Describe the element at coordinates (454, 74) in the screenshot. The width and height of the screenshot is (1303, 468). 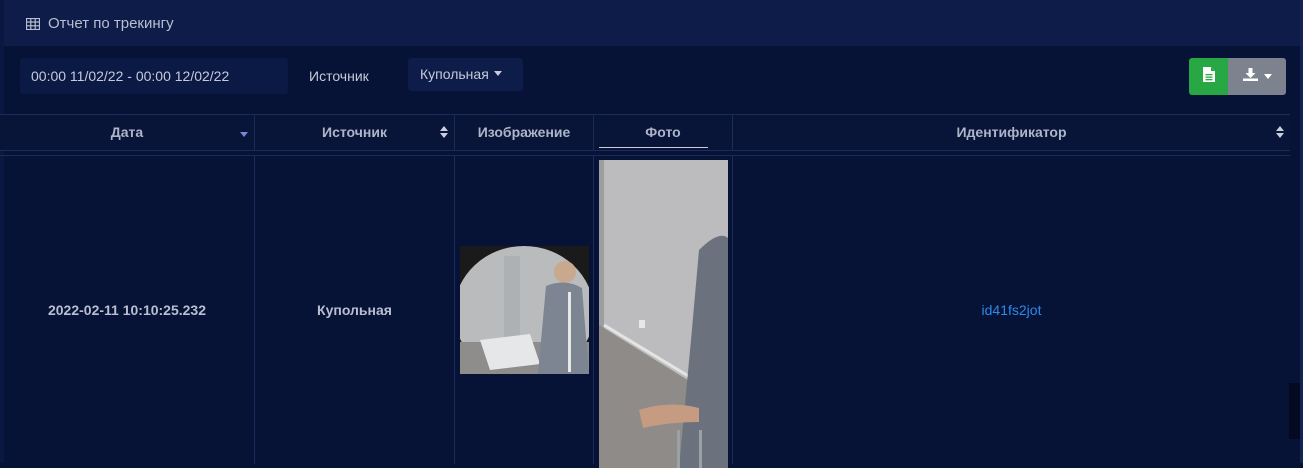
I see `source-dropdown-value: Купольная` at that location.